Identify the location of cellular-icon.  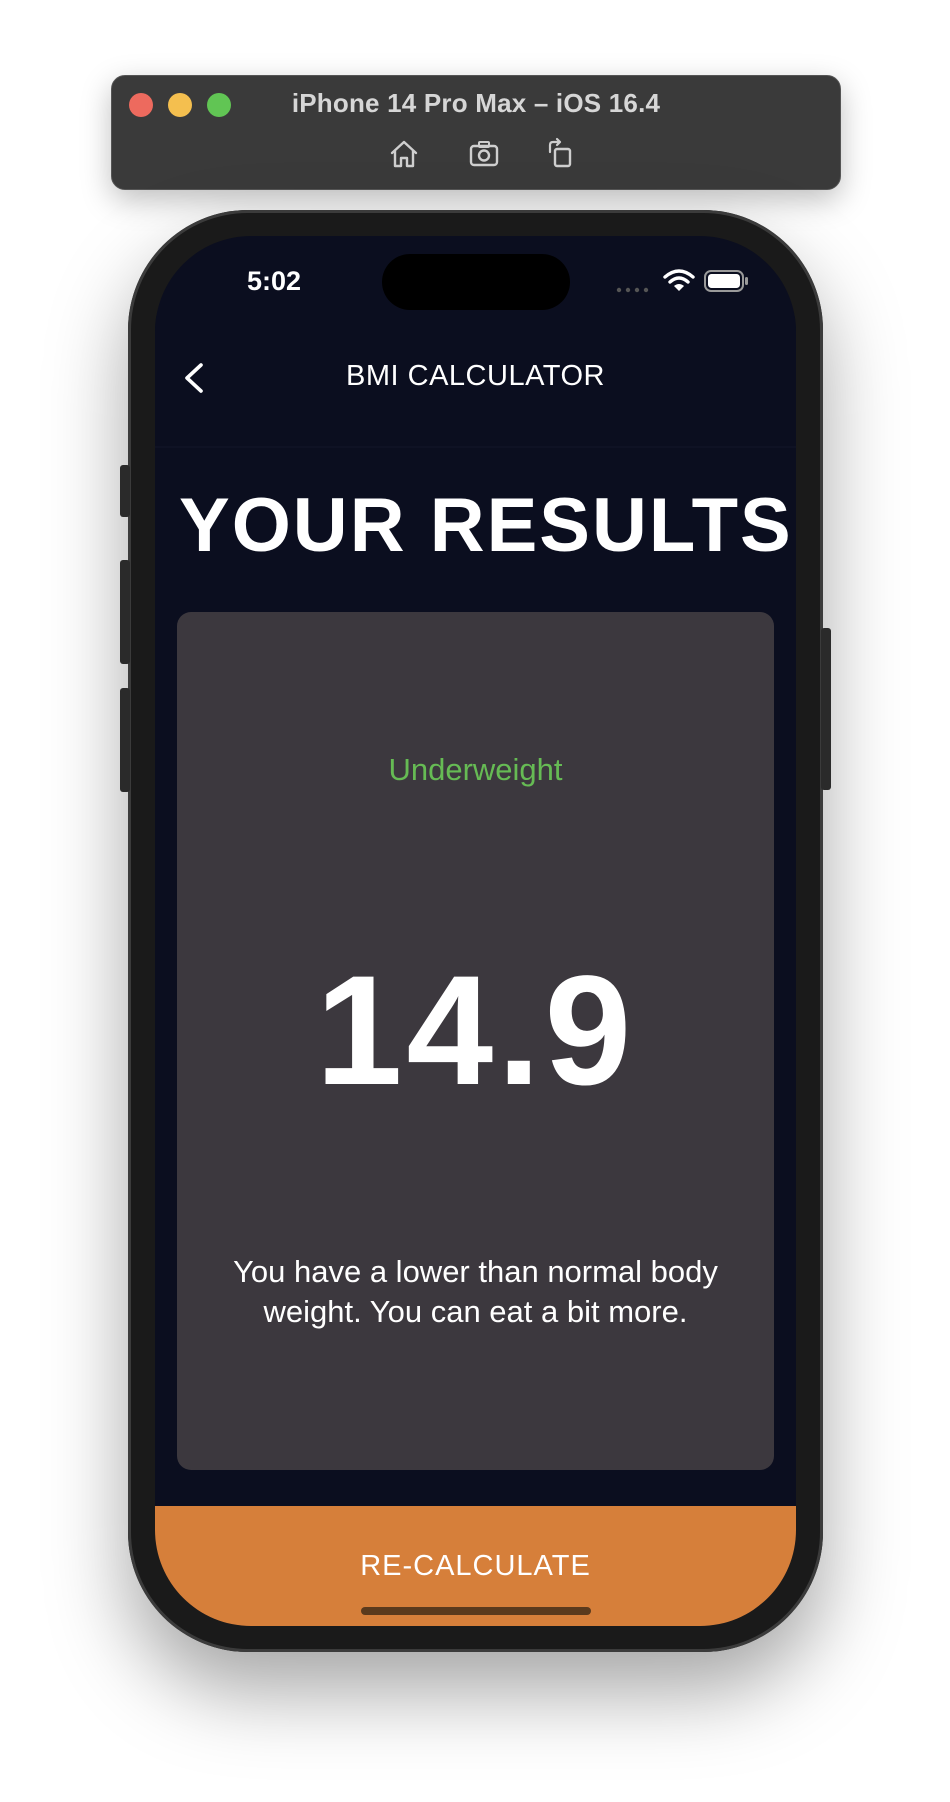
(634, 286).